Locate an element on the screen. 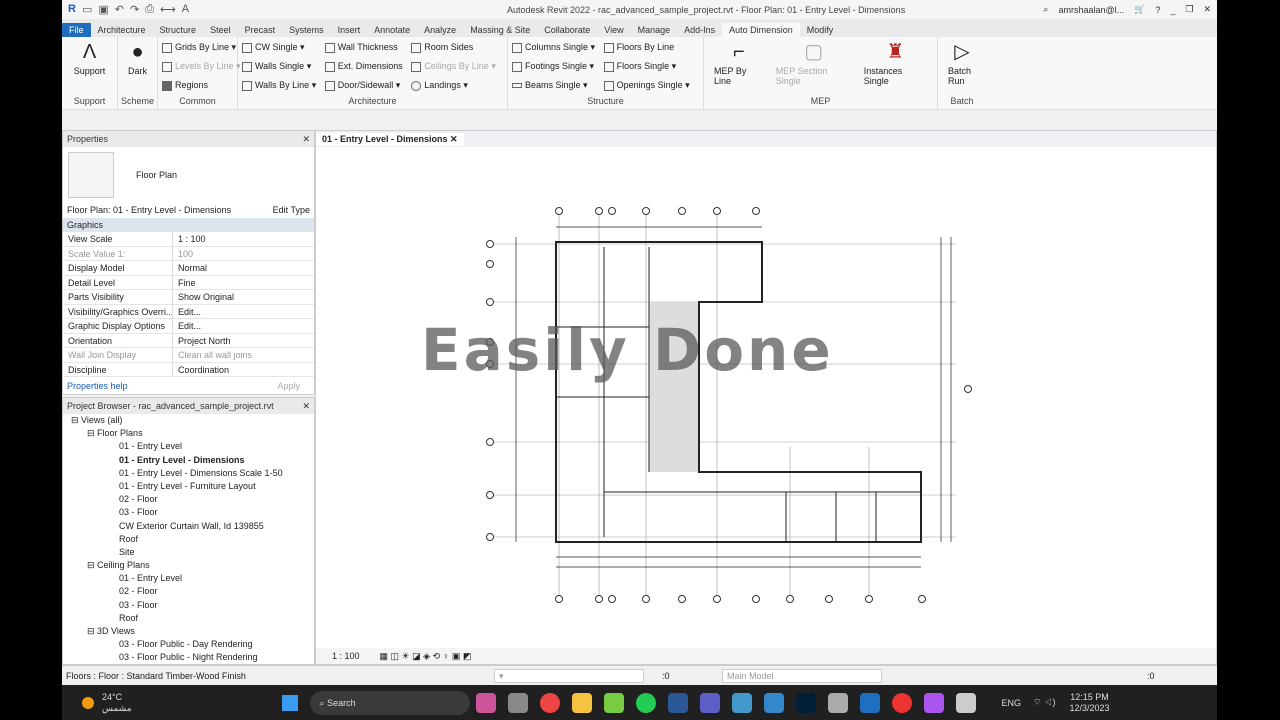 The height and width of the screenshot is (720, 1280). restore-button: ❐ is located at coordinates (1189, 9).